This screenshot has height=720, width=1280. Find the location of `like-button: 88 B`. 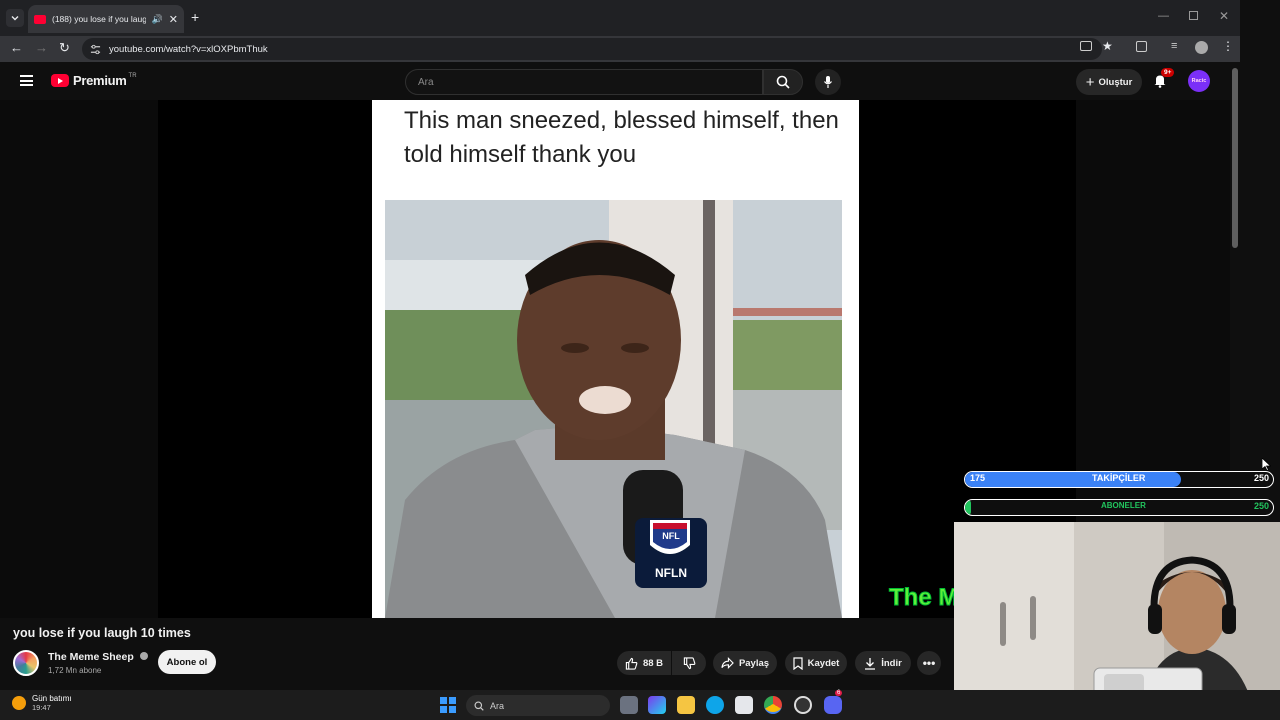

like-button: 88 B is located at coordinates (644, 663).